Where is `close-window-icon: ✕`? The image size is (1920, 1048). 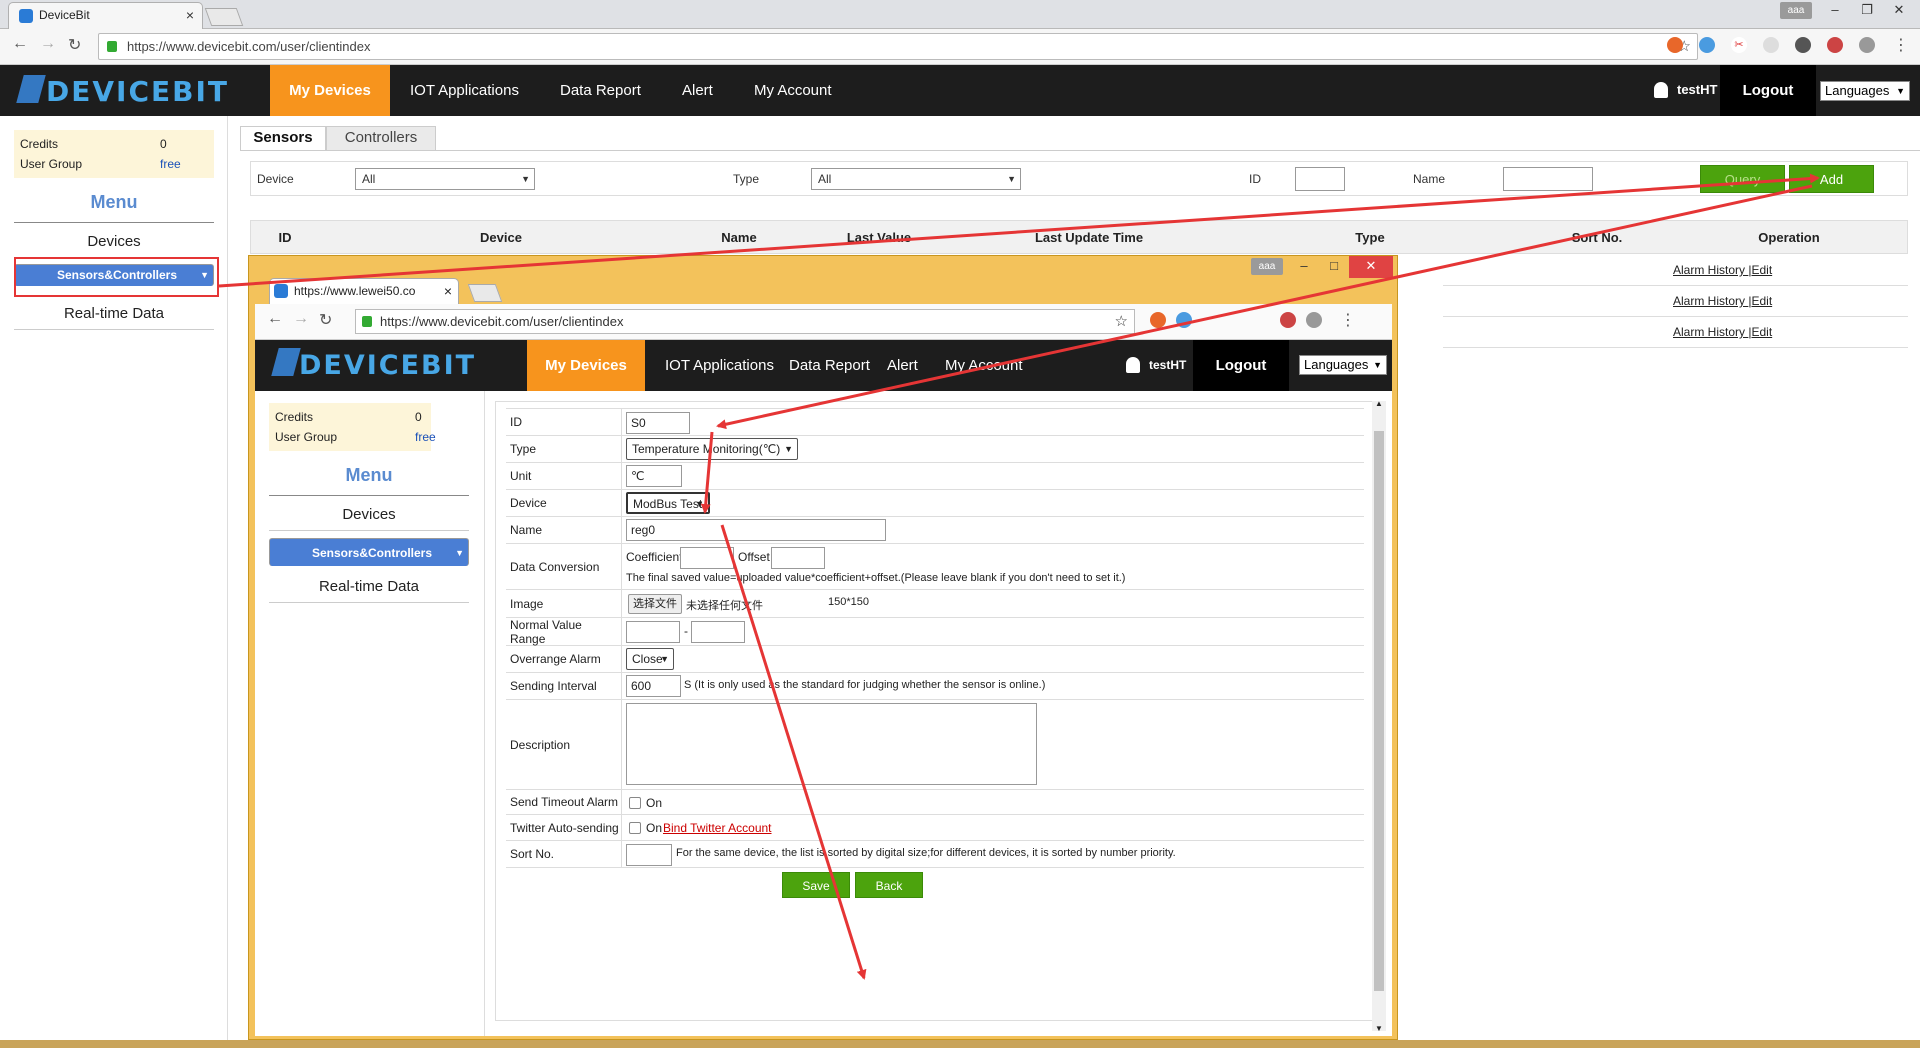
close-window-icon: ✕ is located at coordinates (1899, 11).